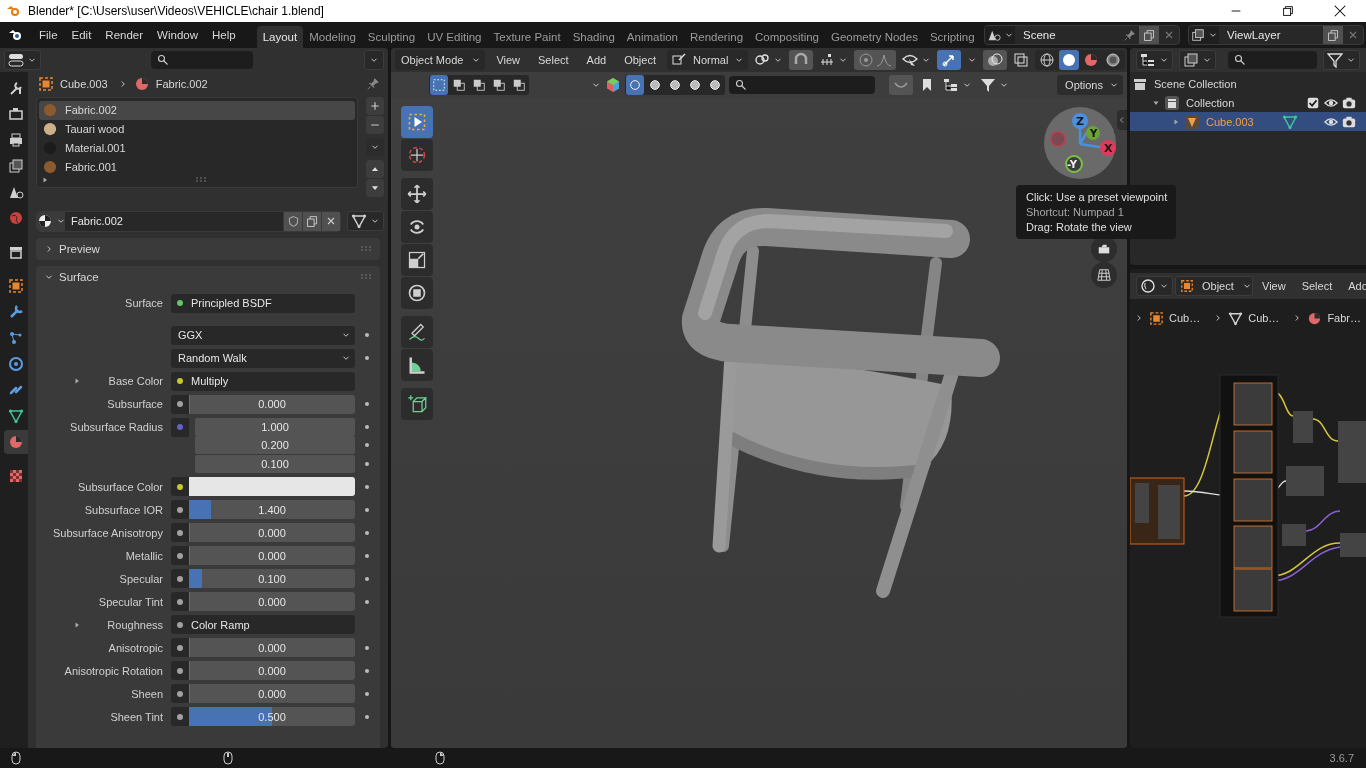 This screenshot has height=768, width=1366. Describe the element at coordinates (113, 670) in the screenshot. I see `property-label: Anisotropic Rotation` at that location.